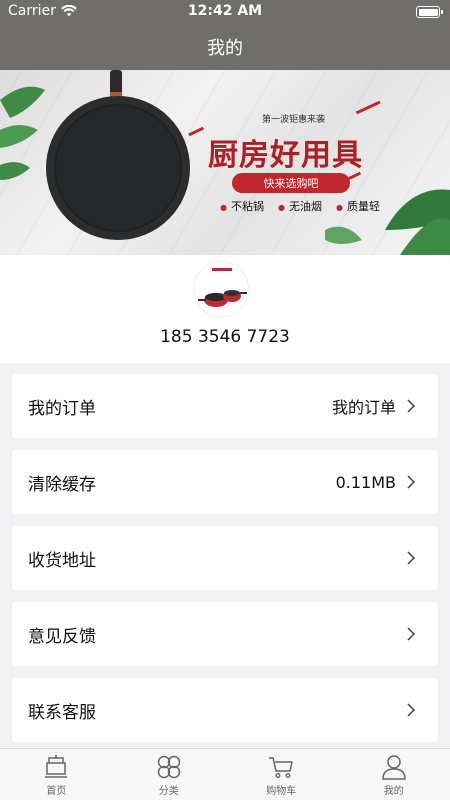  Describe the element at coordinates (225, 558) in the screenshot. I see `menu-item-address: 收货地址` at that location.